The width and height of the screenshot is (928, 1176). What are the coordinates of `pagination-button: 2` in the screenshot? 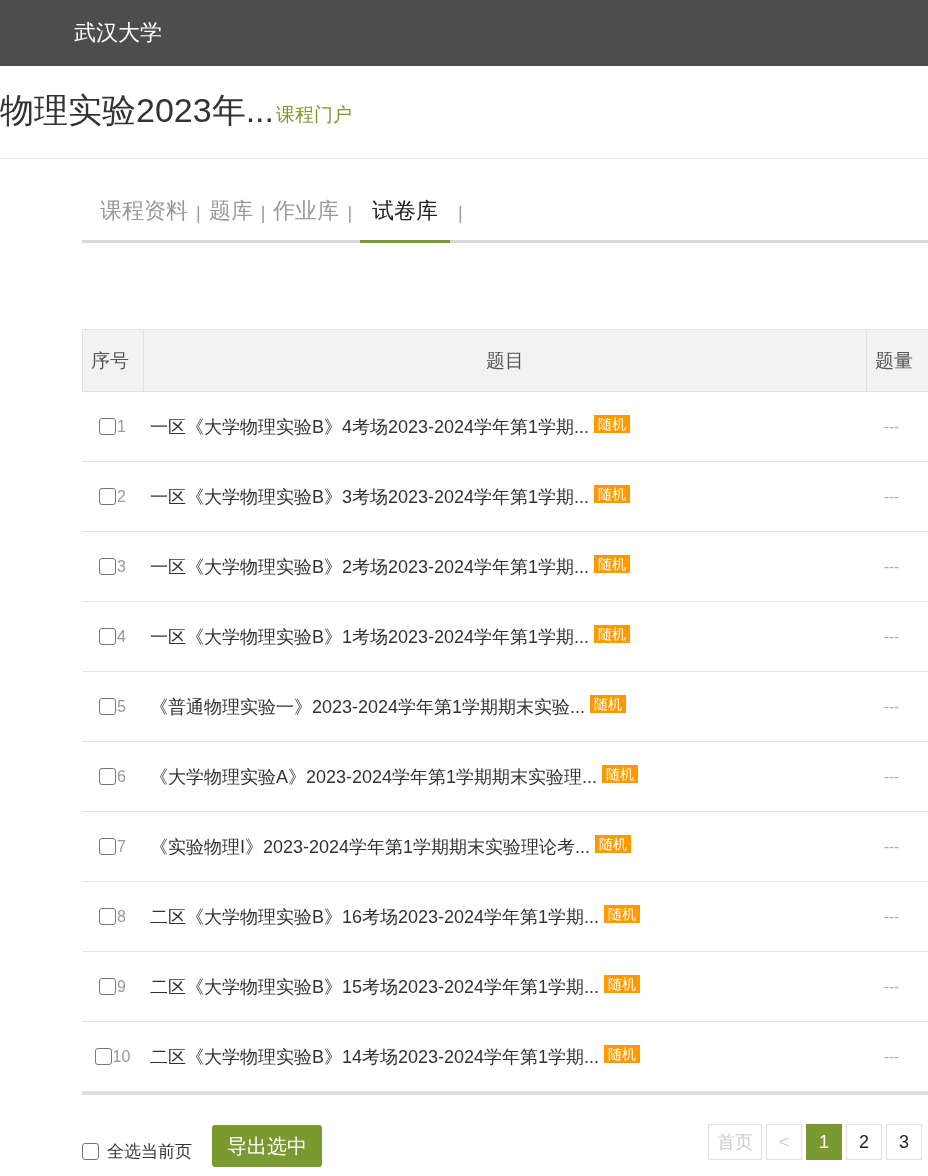 It's located at (864, 1142).